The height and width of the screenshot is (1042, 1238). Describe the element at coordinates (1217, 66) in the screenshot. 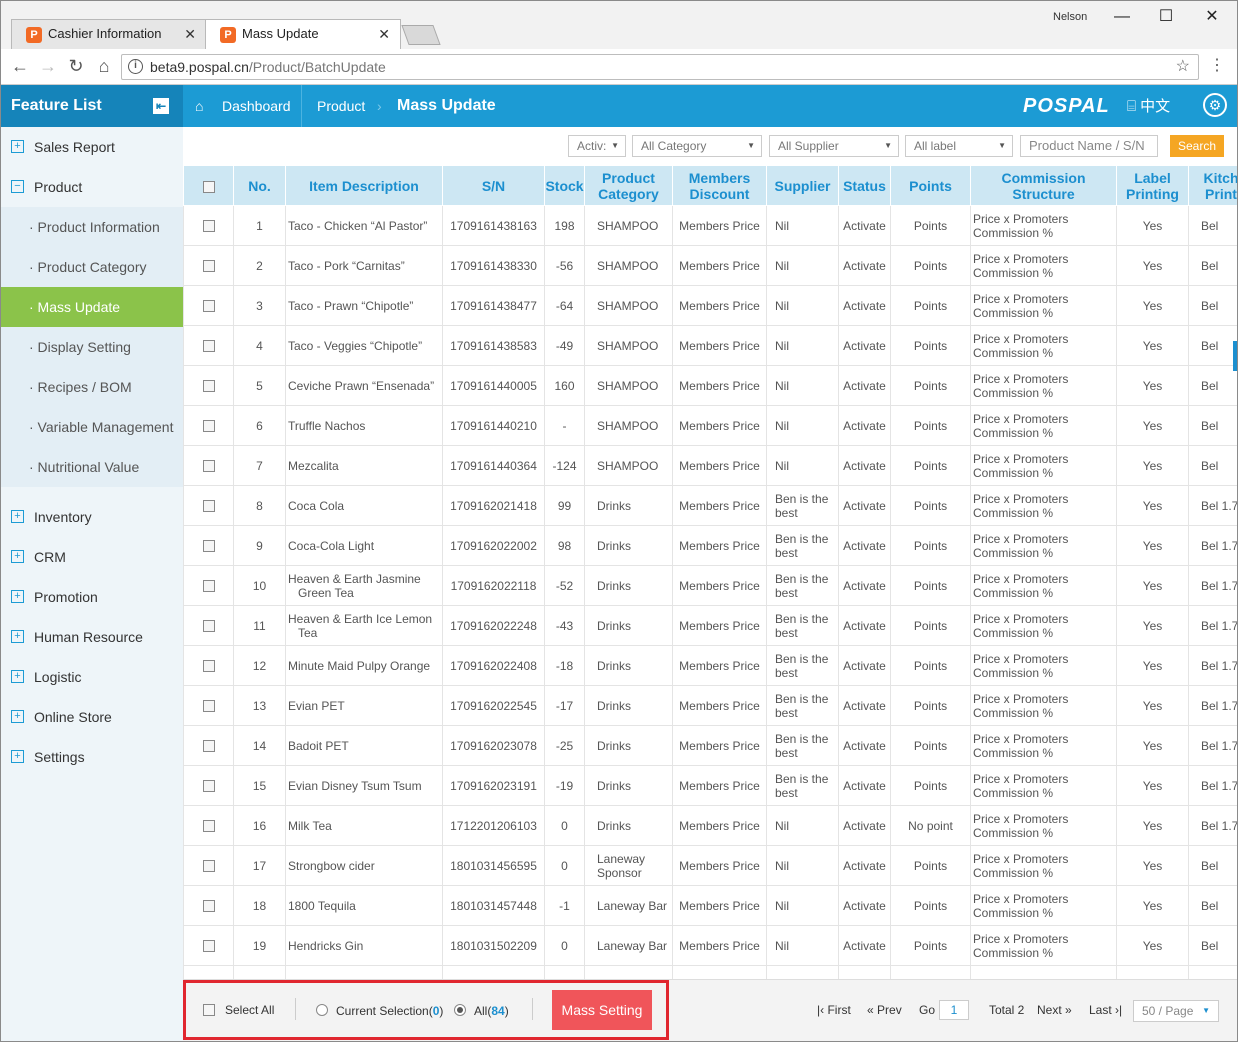

I see `browser-menu-icon: ⋮` at that location.